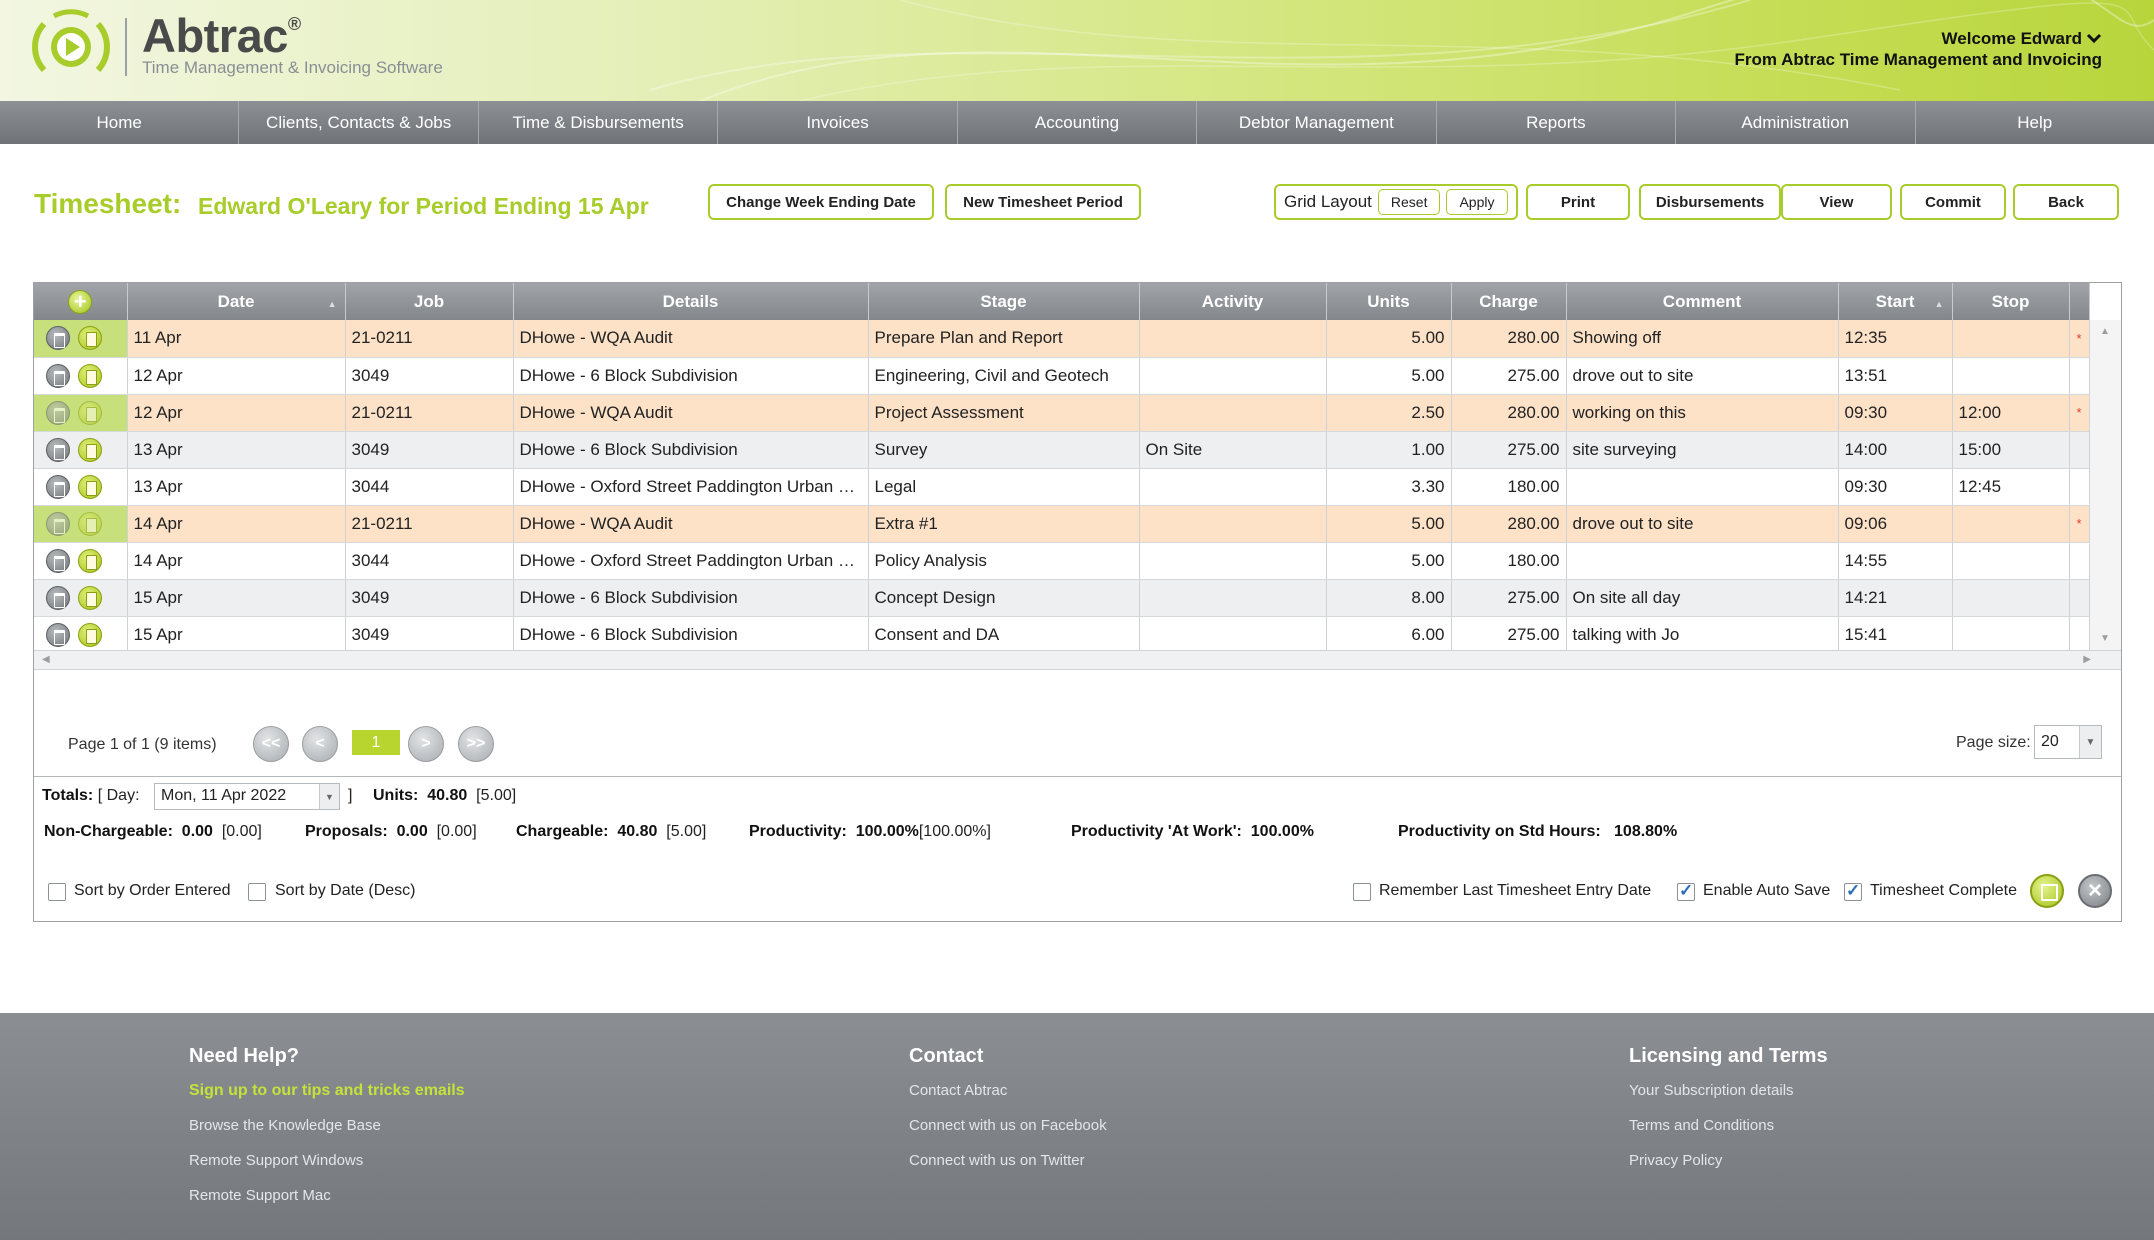  I want to click on last-page-button: >>, so click(476, 744).